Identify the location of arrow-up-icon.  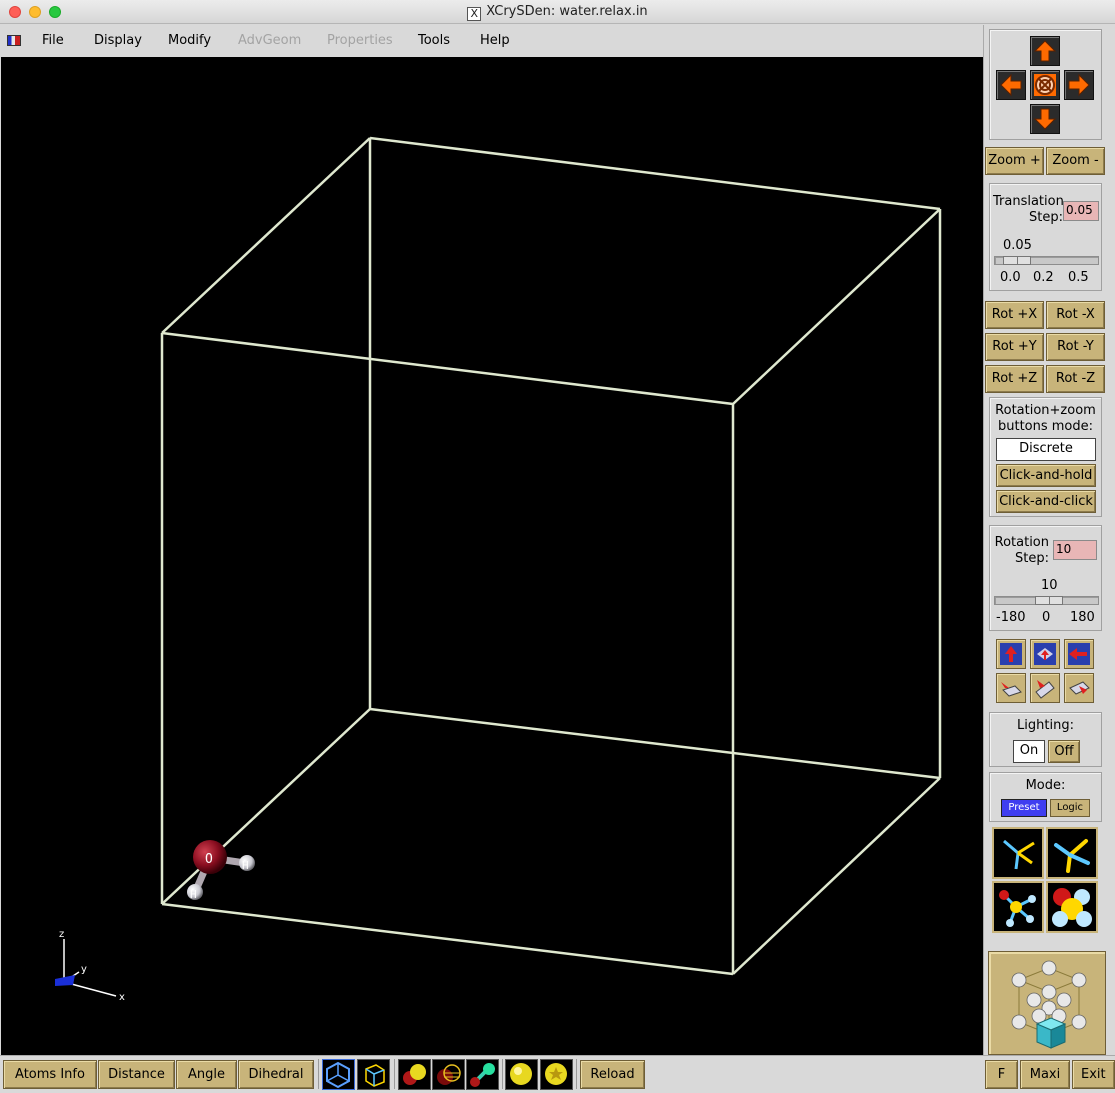
(1045, 51).